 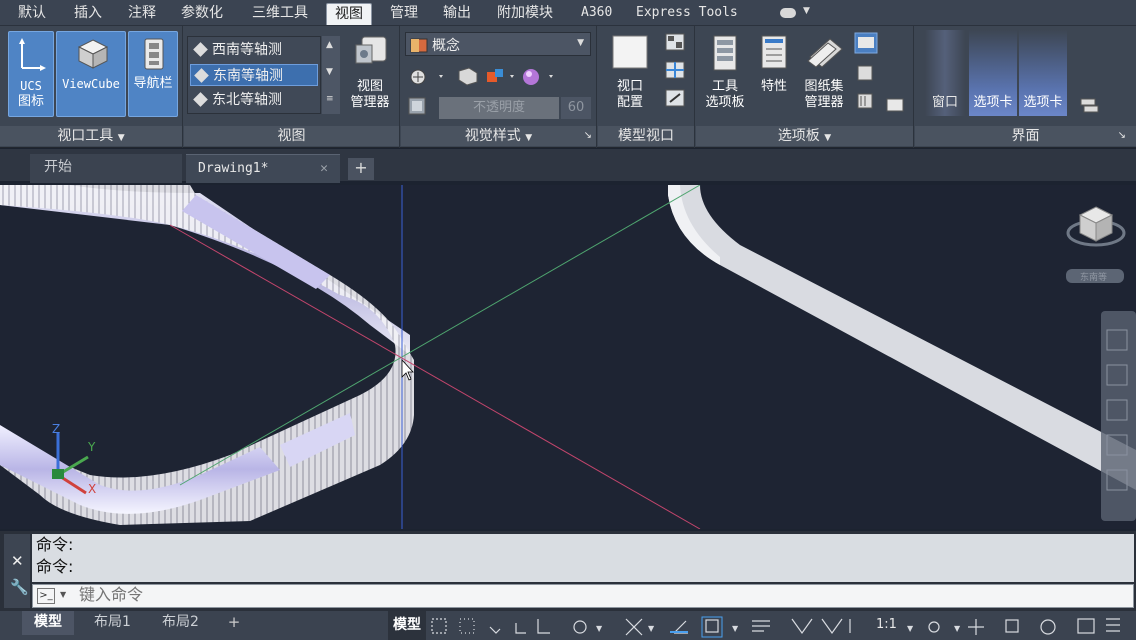 I want to click on window-button: 窗口, so click(x=945, y=73).